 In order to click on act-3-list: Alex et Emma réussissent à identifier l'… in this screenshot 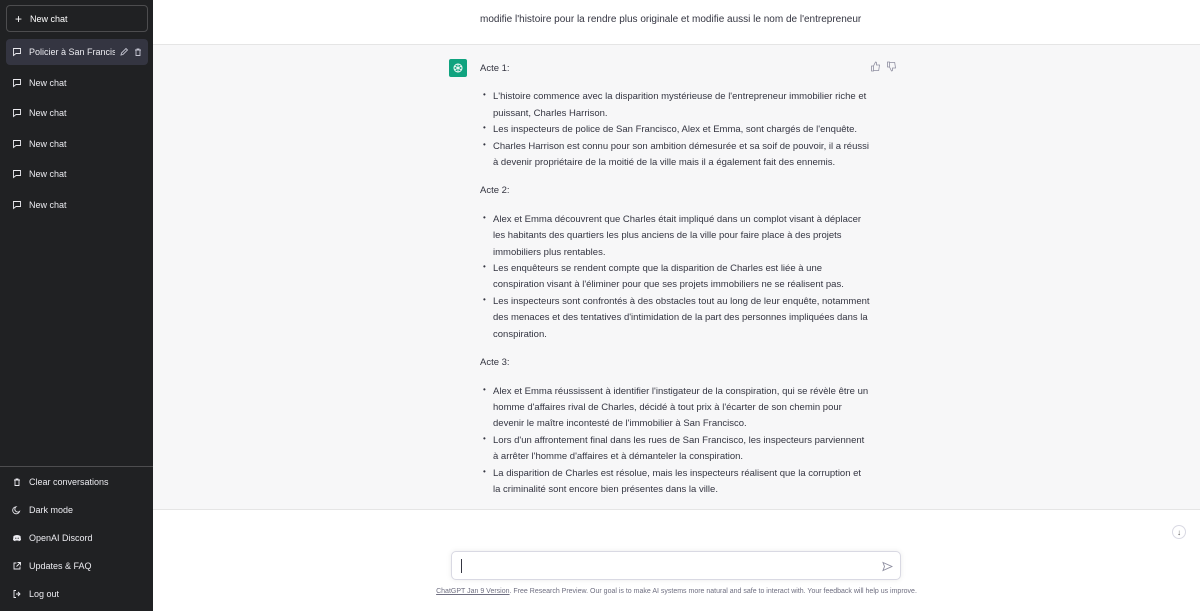, I will do `click(675, 440)`.